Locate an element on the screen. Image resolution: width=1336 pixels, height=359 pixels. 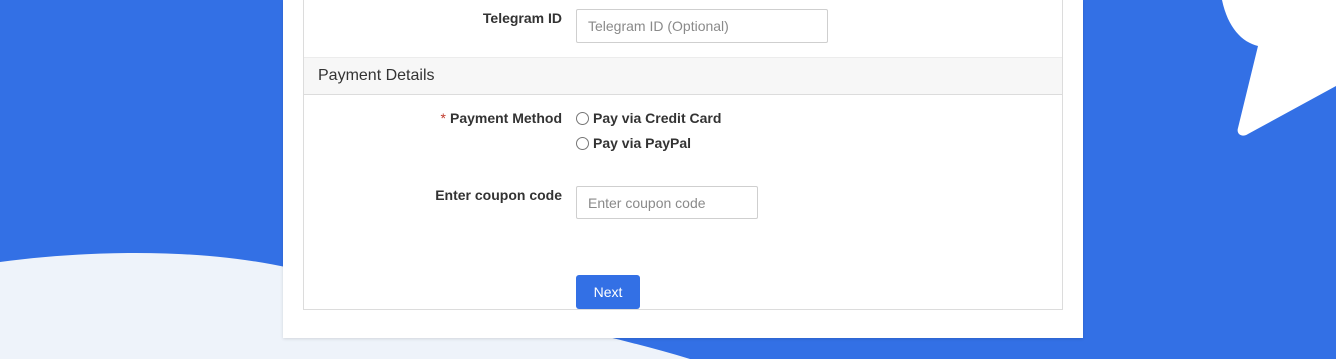
telegram-id-input is located at coordinates (702, 26).